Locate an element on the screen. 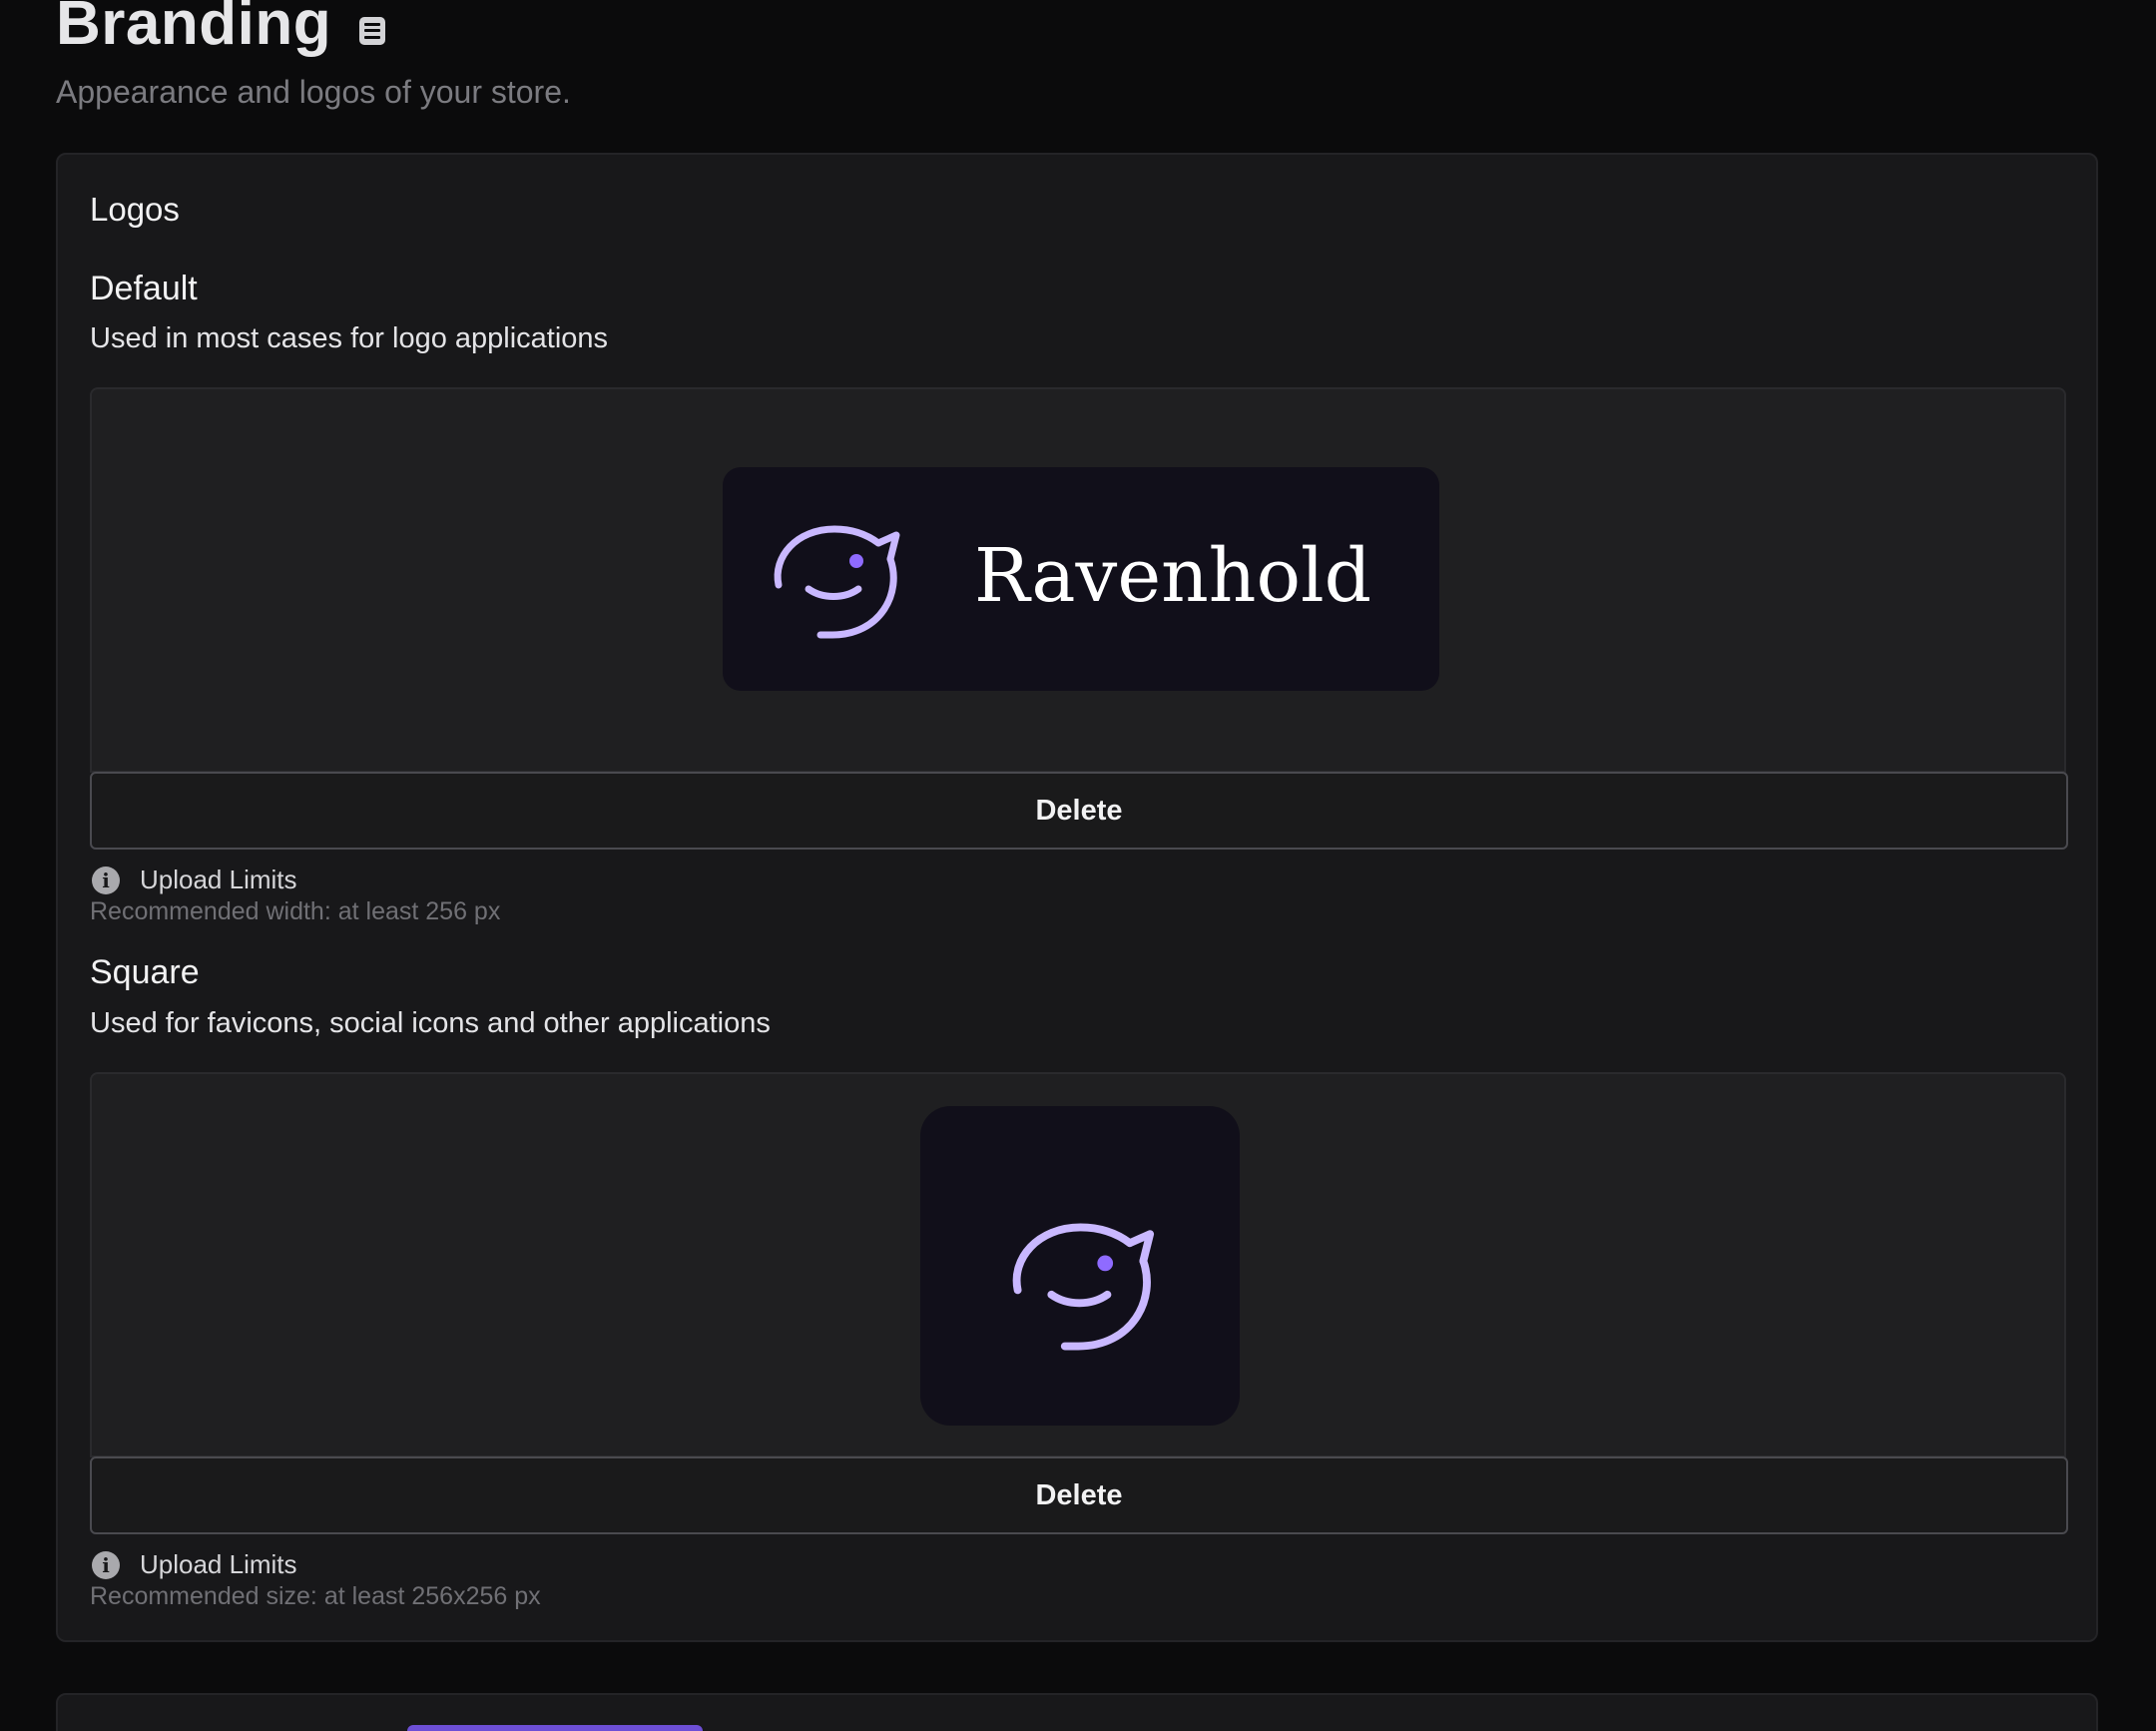 This screenshot has height=1731, width=2156. default-upload-limits: i Upload Limits is located at coordinates (193, 880).